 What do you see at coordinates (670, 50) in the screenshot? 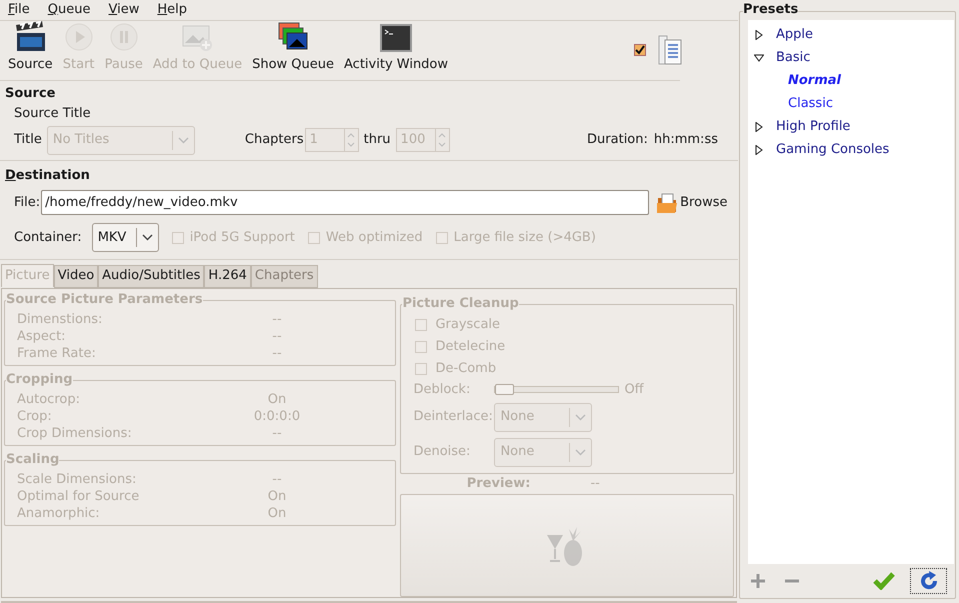
I see `document-list-icon` at bounding box center [670, 50].